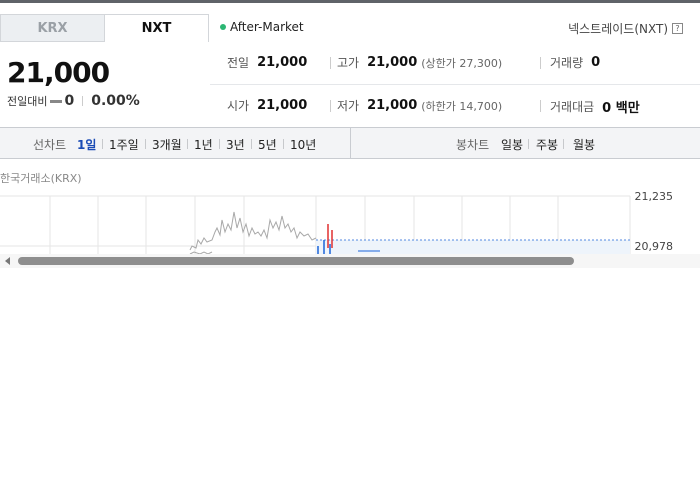  I want to click on market-label: 한국거래소(KRX), so click(41, 178).